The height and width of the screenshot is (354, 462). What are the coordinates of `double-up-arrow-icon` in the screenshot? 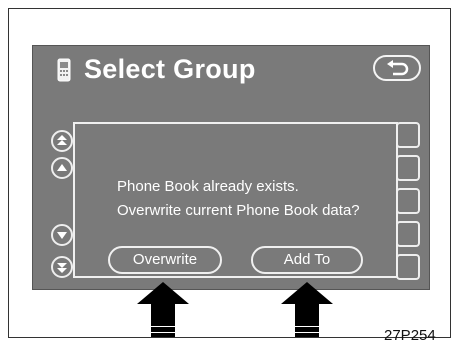 It's located at (62, 140).